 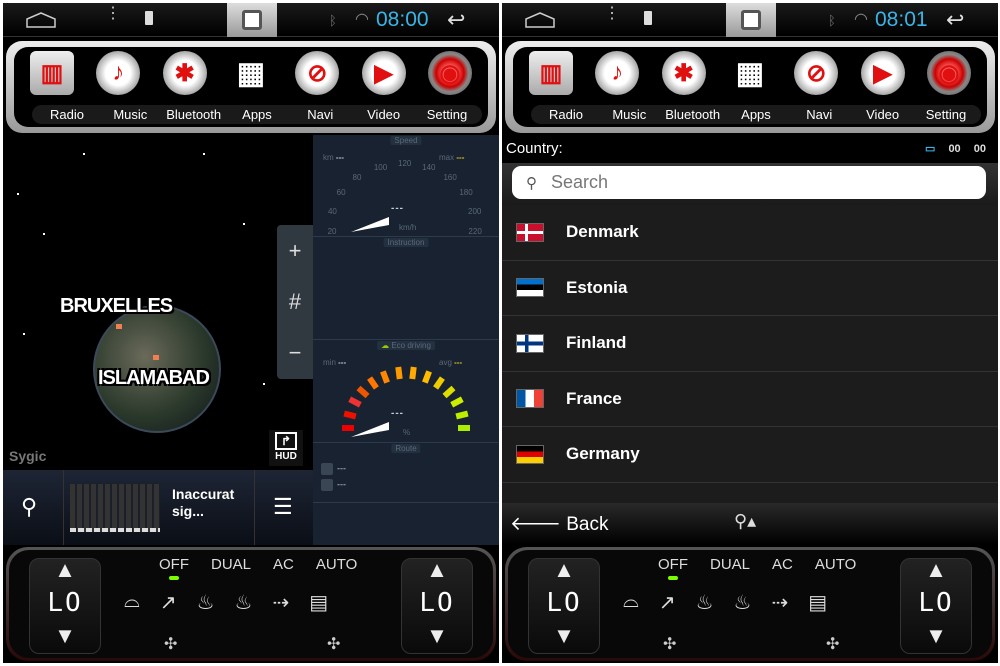 I want to click on instruction-section: Instruction, so click(x=406, y=288).